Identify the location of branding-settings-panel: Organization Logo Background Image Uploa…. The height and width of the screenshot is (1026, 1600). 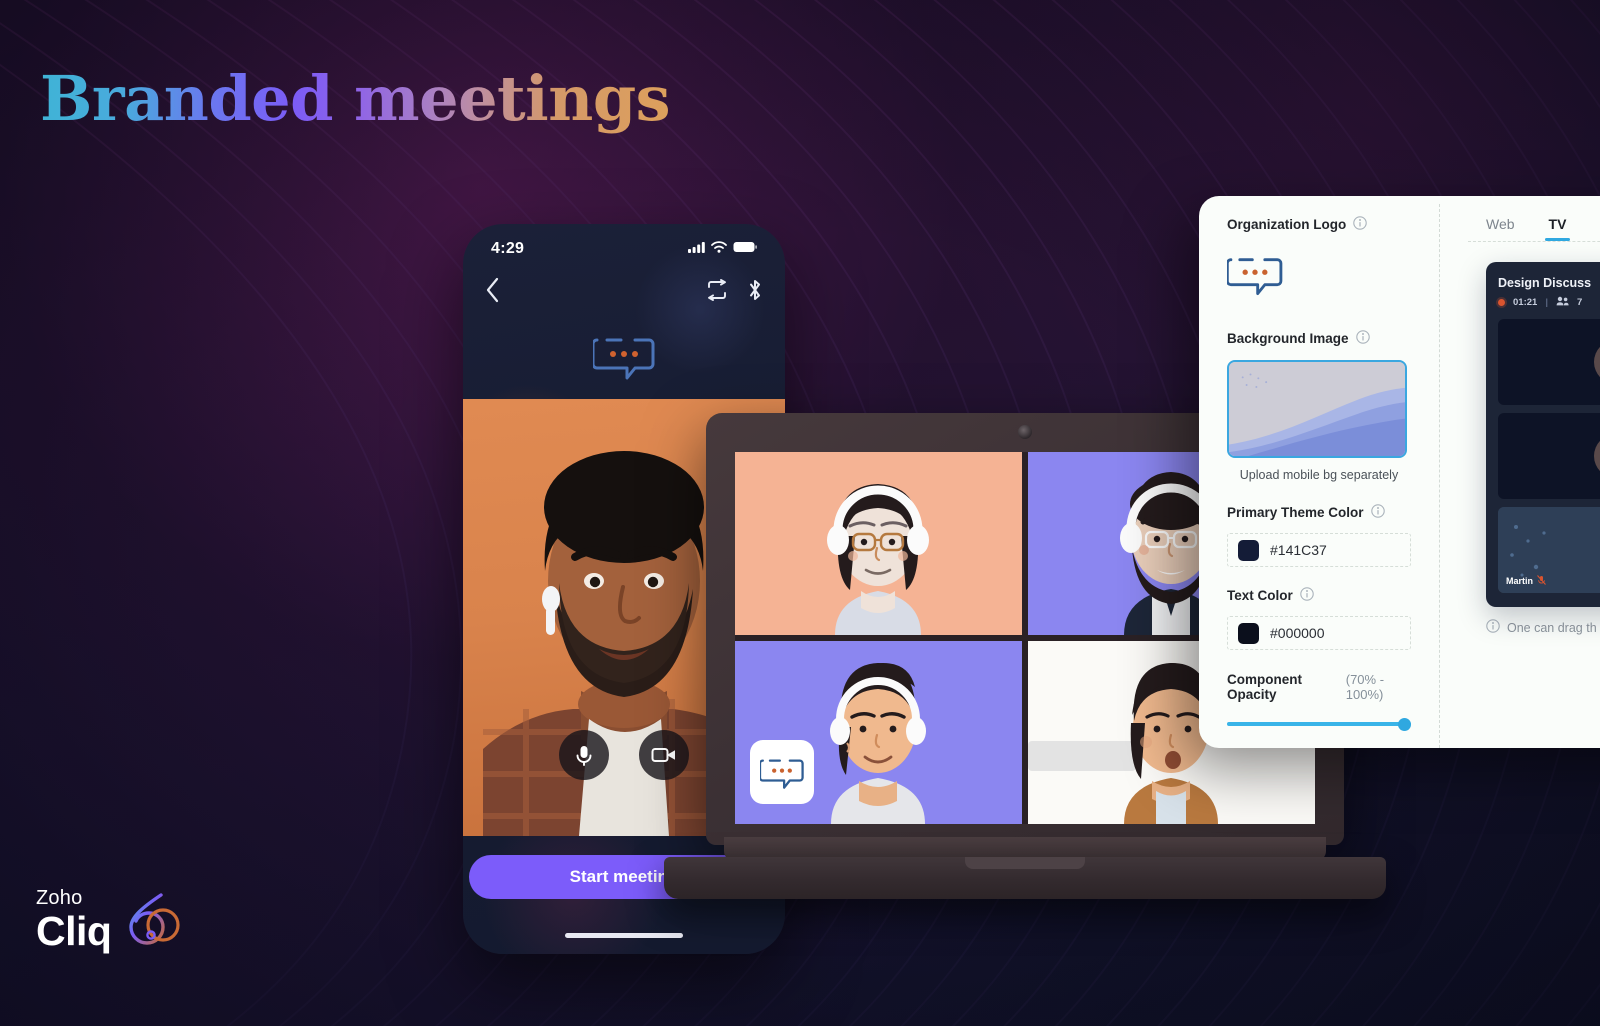
(1399, 472).